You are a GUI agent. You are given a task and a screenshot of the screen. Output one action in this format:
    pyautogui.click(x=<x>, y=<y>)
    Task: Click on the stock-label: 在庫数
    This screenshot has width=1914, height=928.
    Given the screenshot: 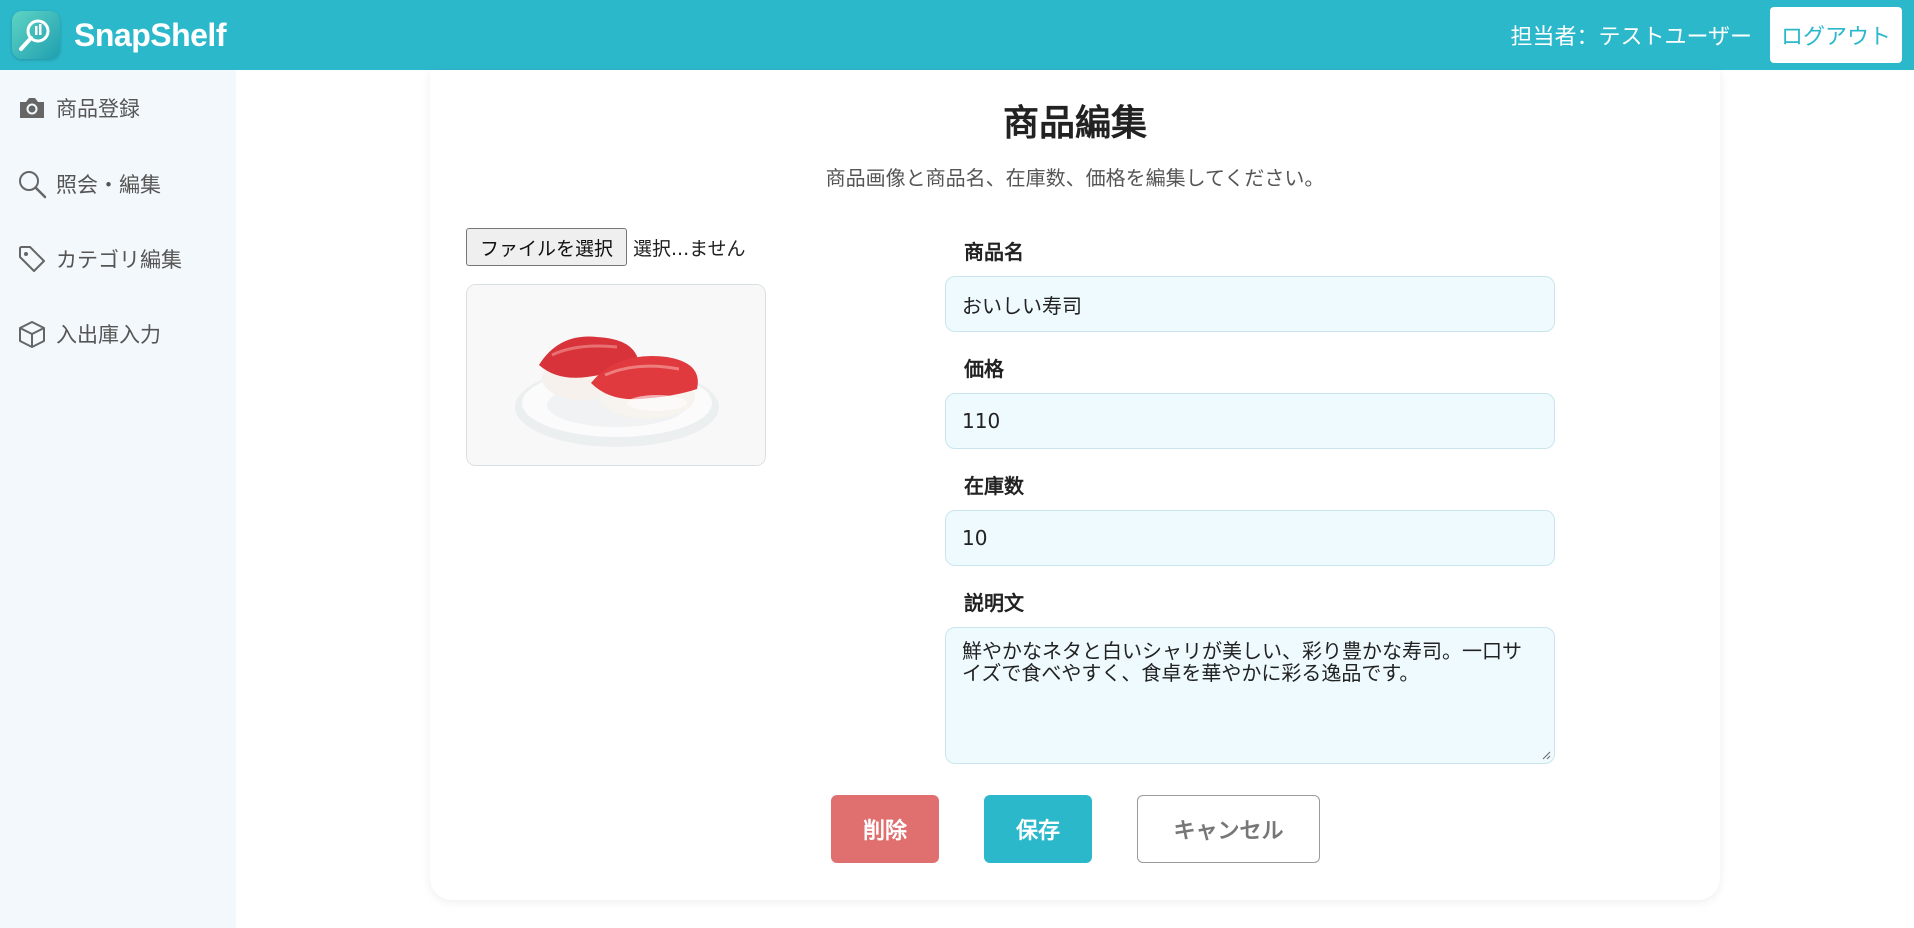 What is the action you would take?
    pyautogui.click(x=994, y=486)
    